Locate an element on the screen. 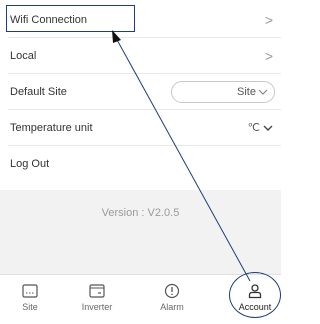  tab-account: Account is located at coordinates (255, 297).